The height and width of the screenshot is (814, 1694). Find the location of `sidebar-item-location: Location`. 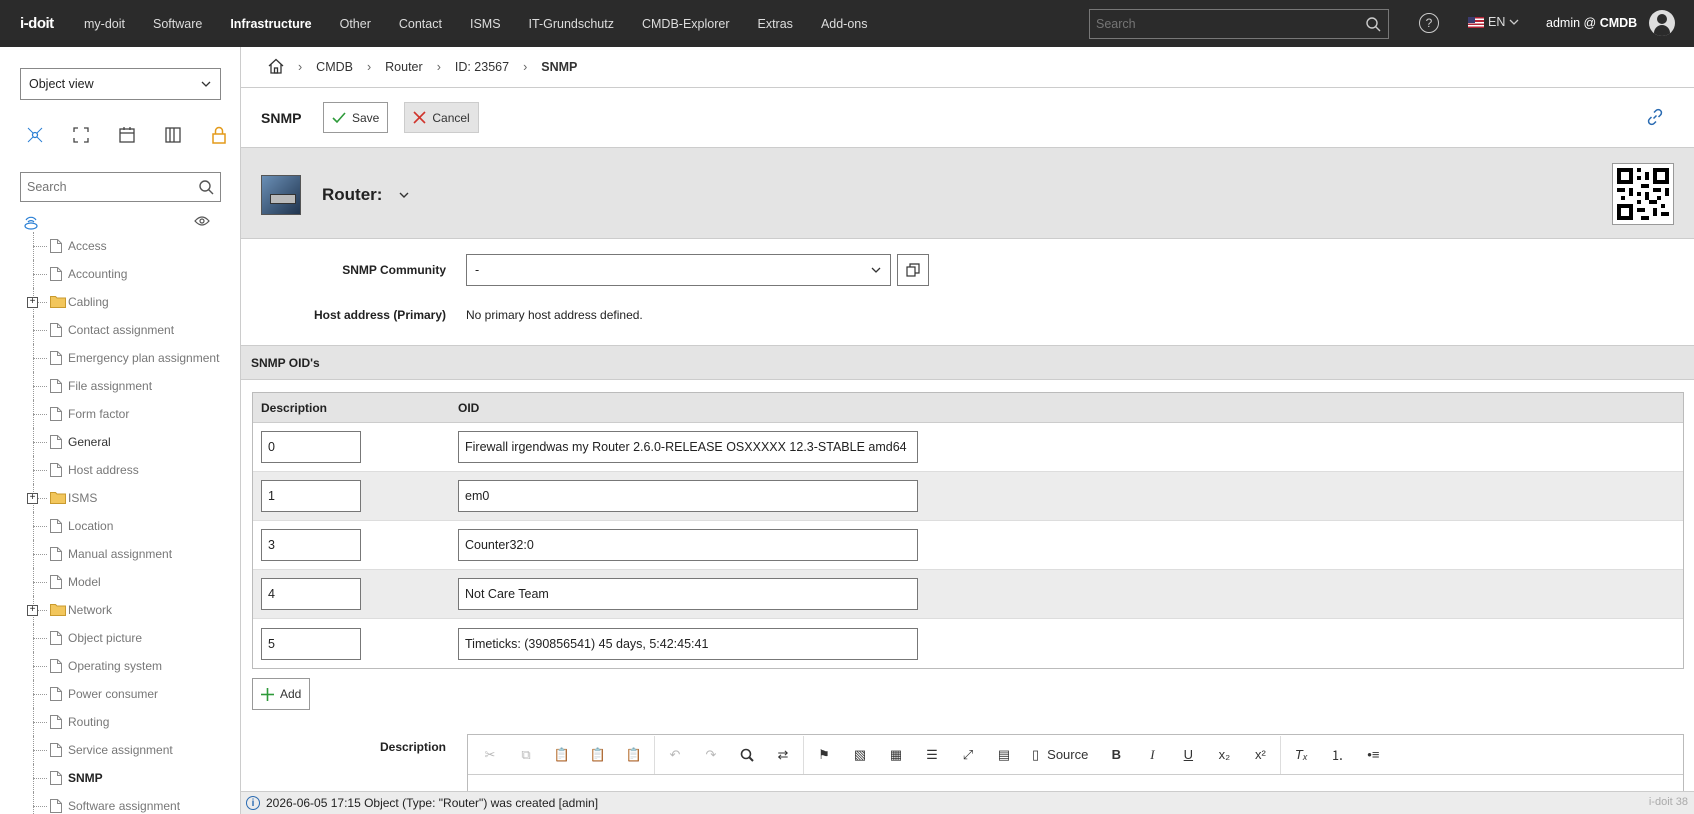

sidebar-item-location: Location is located at coordinates (130, 526).